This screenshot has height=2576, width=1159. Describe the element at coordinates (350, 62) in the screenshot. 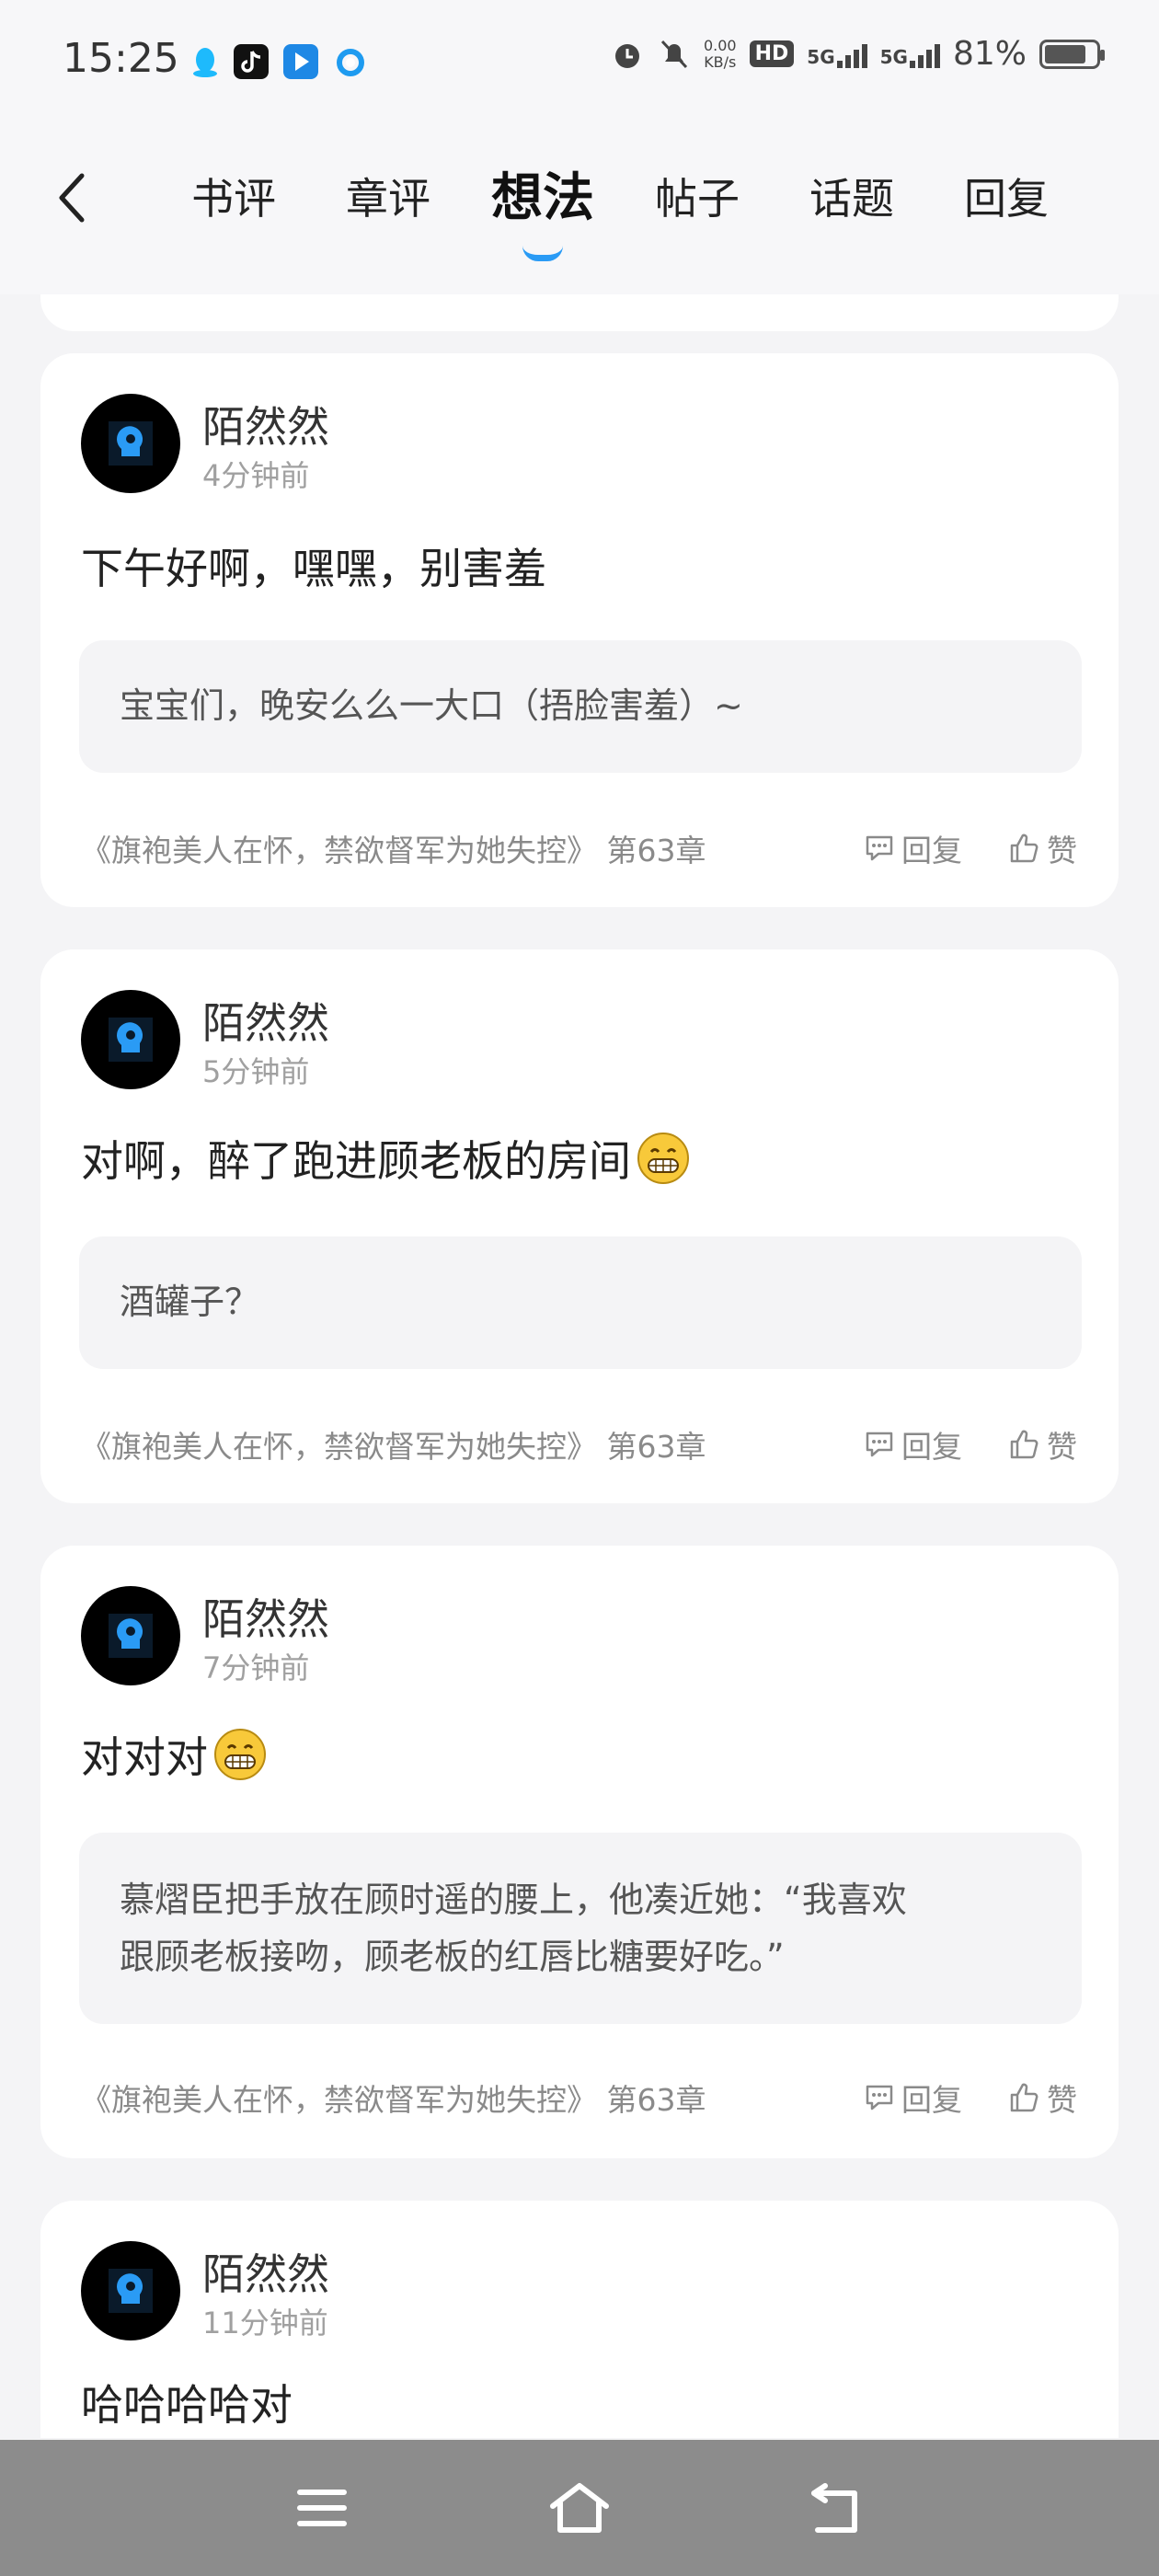

I see `browser-icon` at that location.